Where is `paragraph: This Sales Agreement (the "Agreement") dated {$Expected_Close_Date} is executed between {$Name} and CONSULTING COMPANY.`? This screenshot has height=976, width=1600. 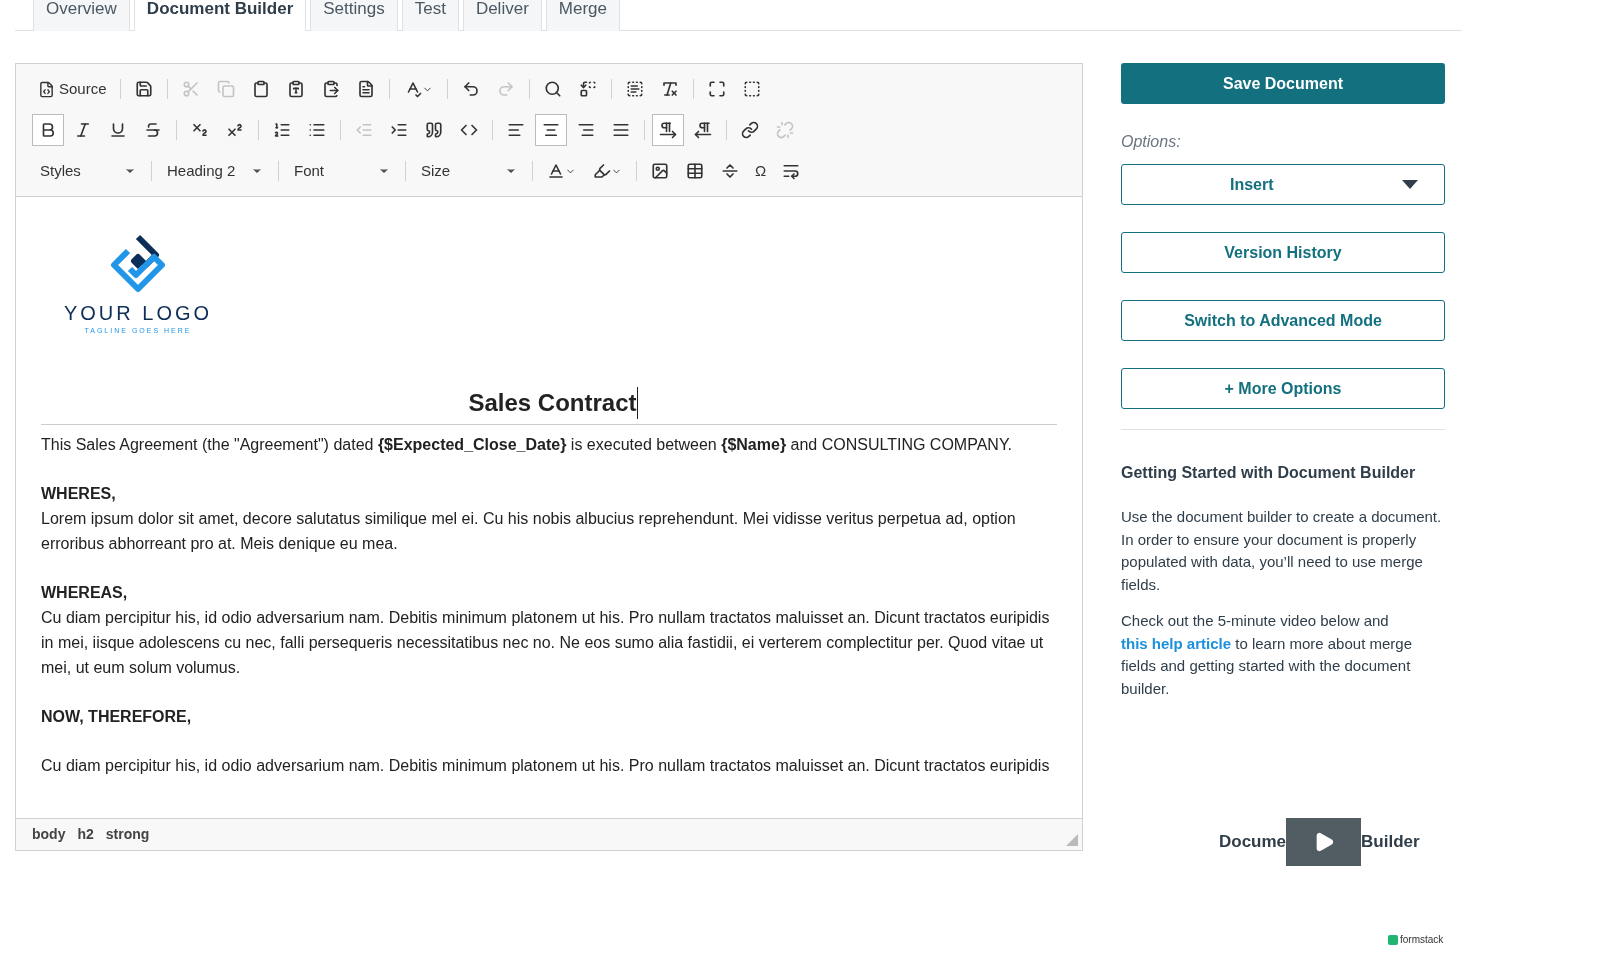 paragraph: This Sales Agreement (the "Agreement") dated {$Expected_Close_Date} is executed between {$Name} and CONSULTING COMPANY. is located at coordinates (527, 445).